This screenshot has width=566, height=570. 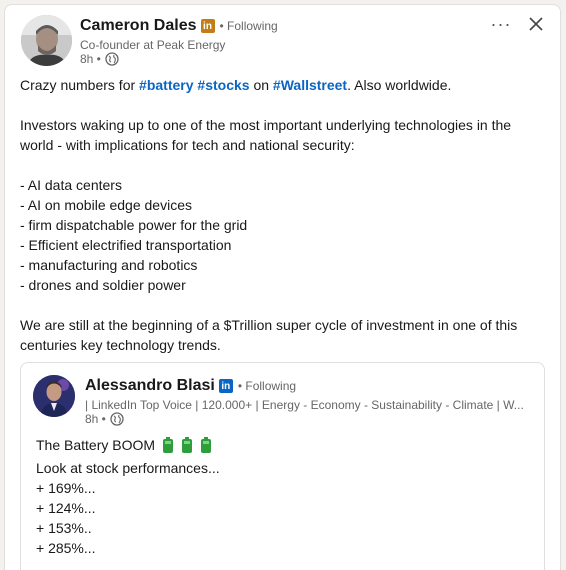 What do you see at coordinates (166, 85) in the screenshot?
I see `hashtag-battery: #battery` at bounding box center [166, 85].